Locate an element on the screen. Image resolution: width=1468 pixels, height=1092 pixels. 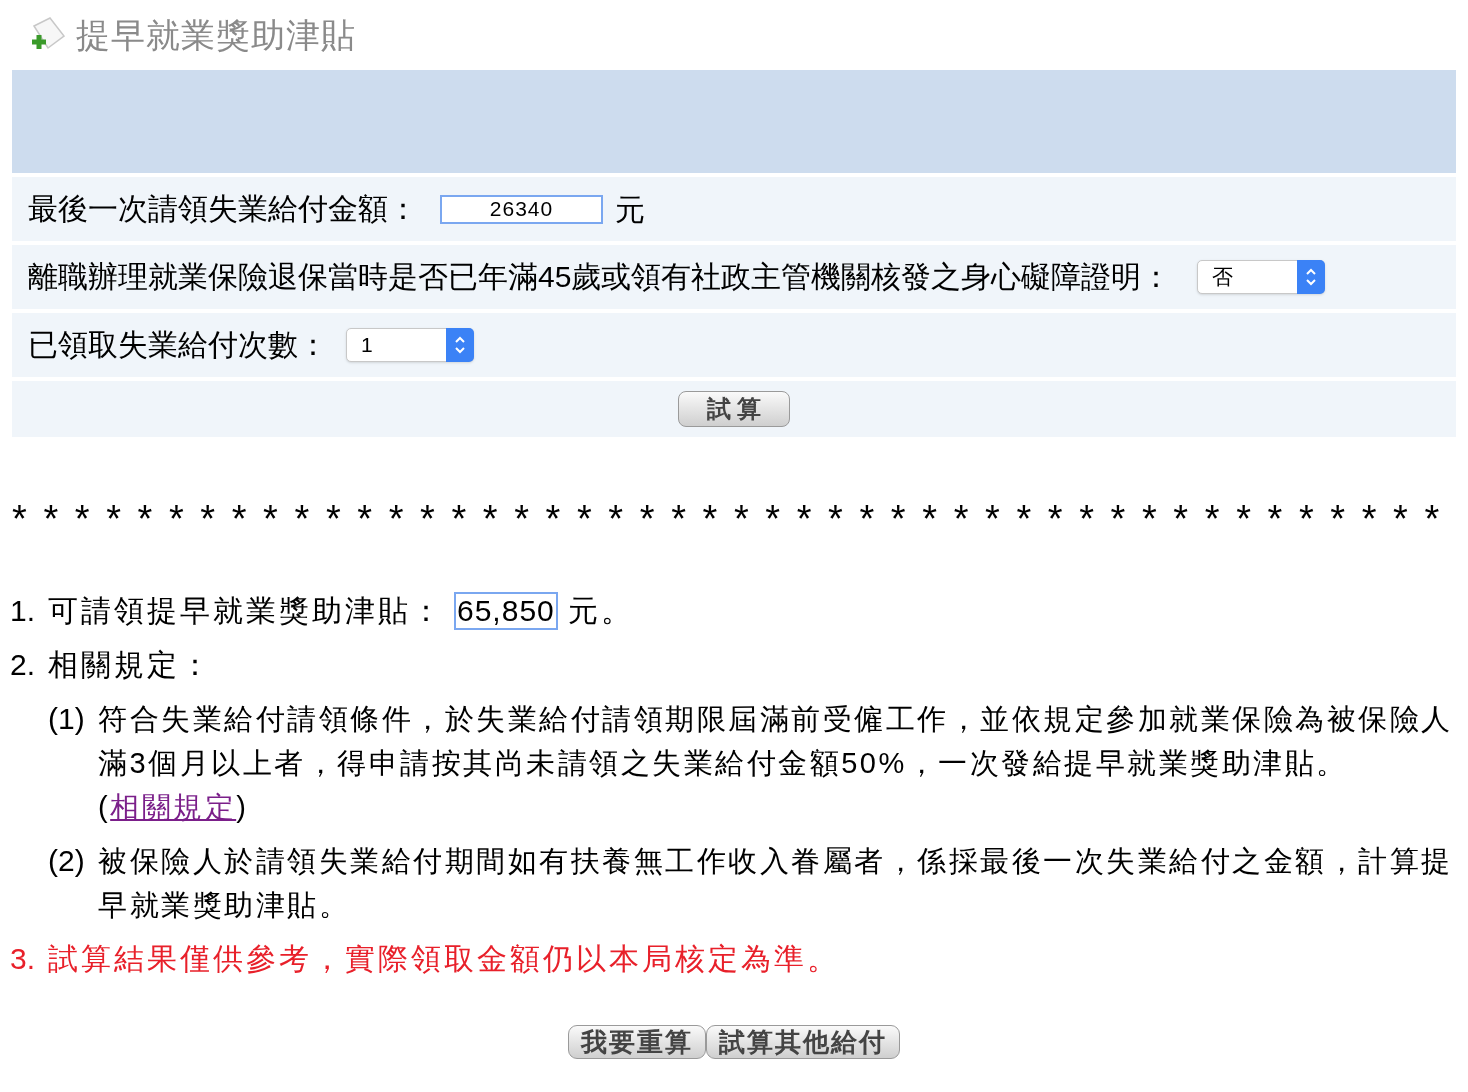
action-button: 我要重算 is located at coordinates (637, 1042).